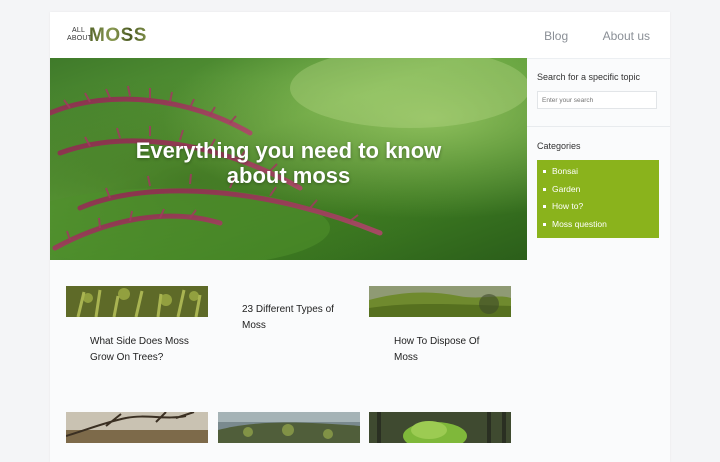  I want to click on search-input, so click(597, 100).